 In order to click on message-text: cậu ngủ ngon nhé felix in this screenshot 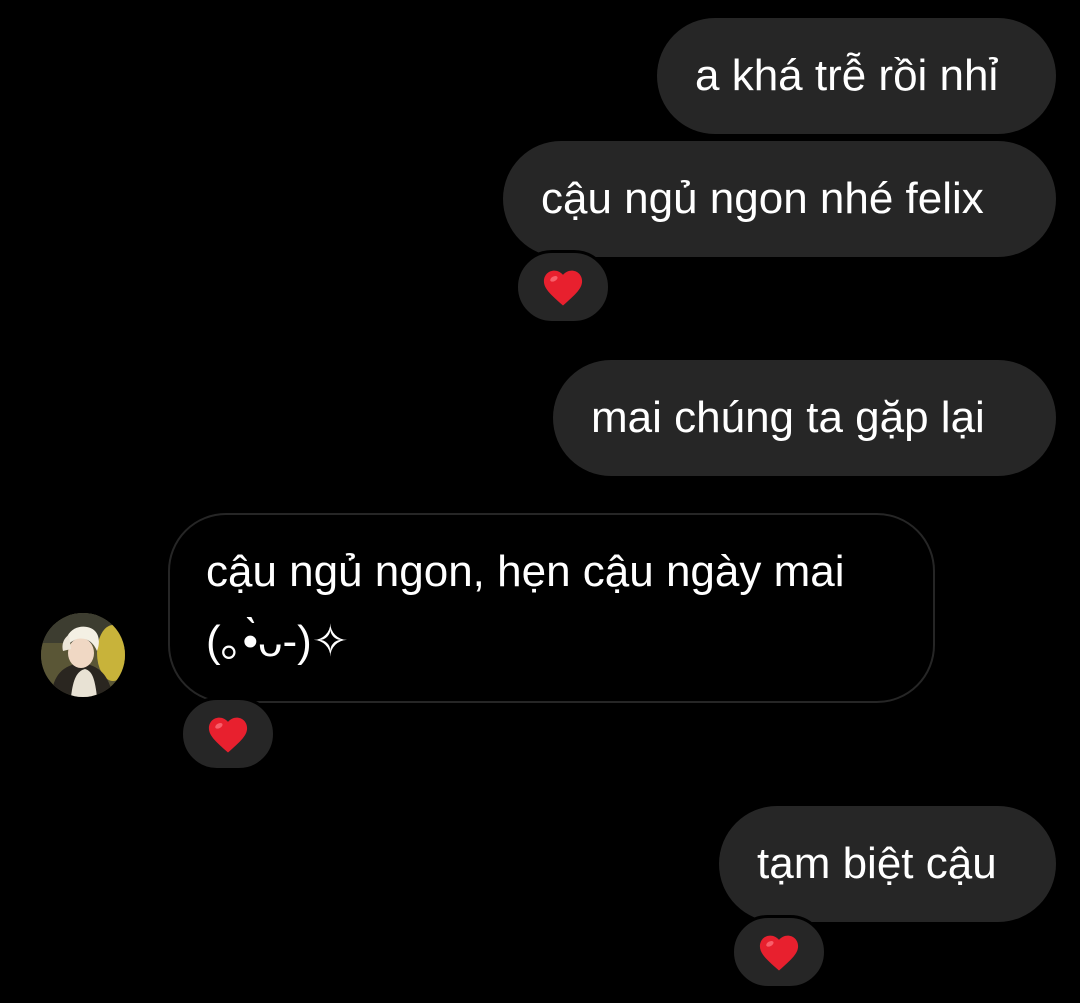, I will do `click(762, 198)`.